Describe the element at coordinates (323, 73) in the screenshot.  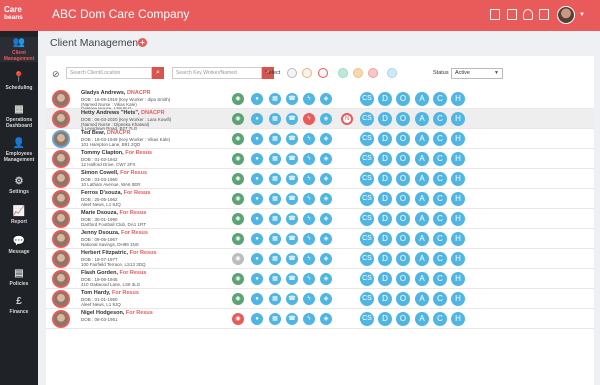
I see `filter-user-red-icon` at that location.